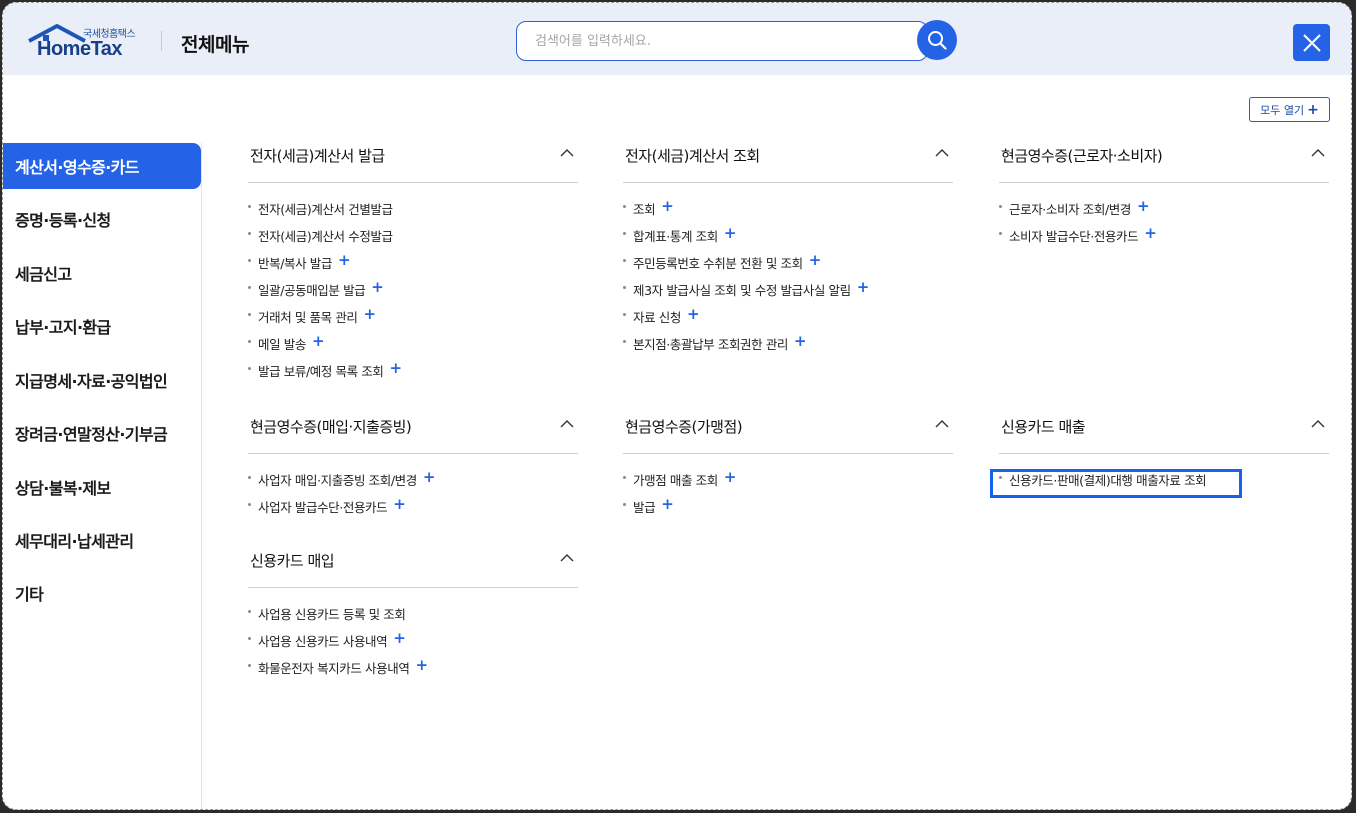 The image size is (1356, 813). I want to click on header: 국세청홈택스 HomeTax 전체메뉴, so click(677, 39).